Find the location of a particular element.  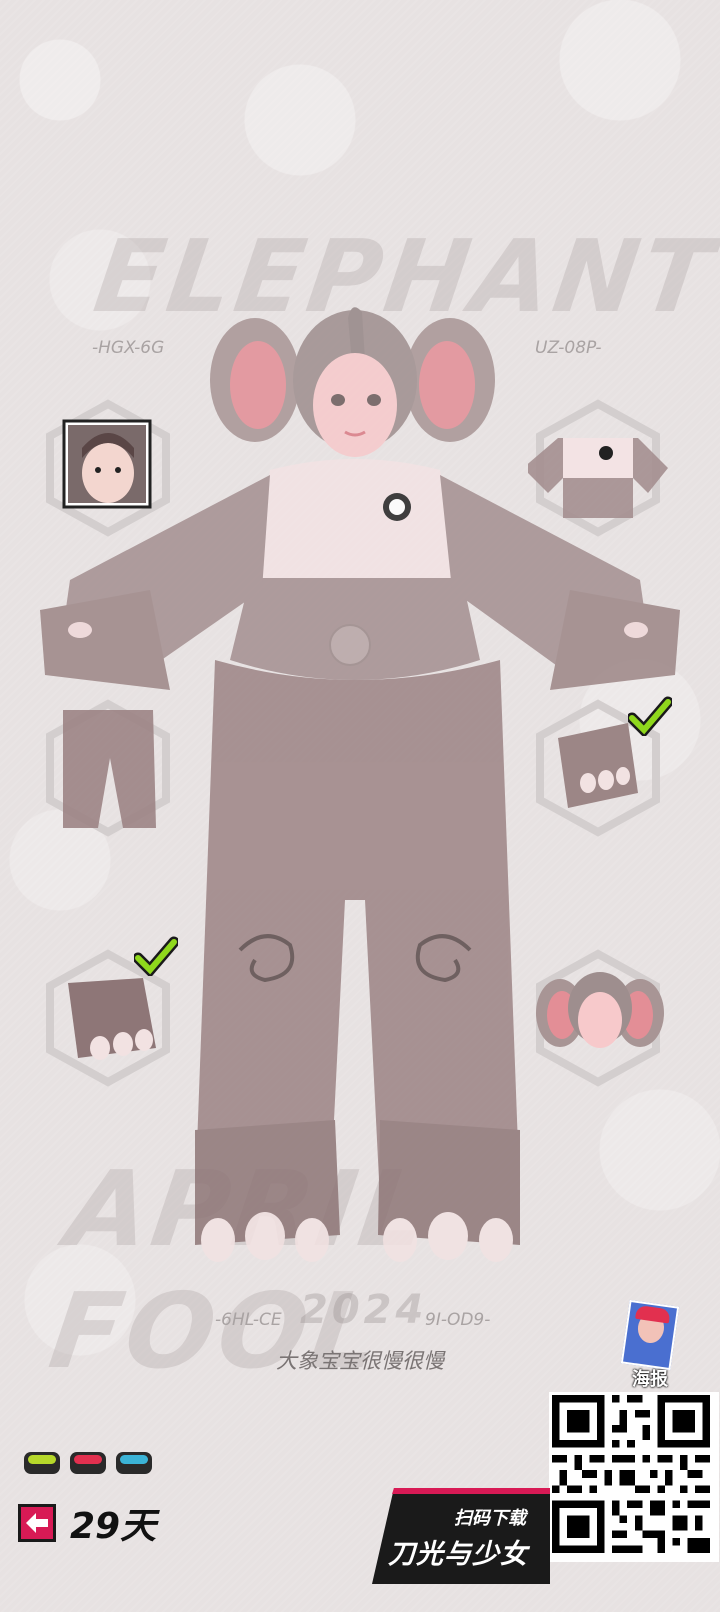

qr-pattern is located at coordinates (631, 1474).